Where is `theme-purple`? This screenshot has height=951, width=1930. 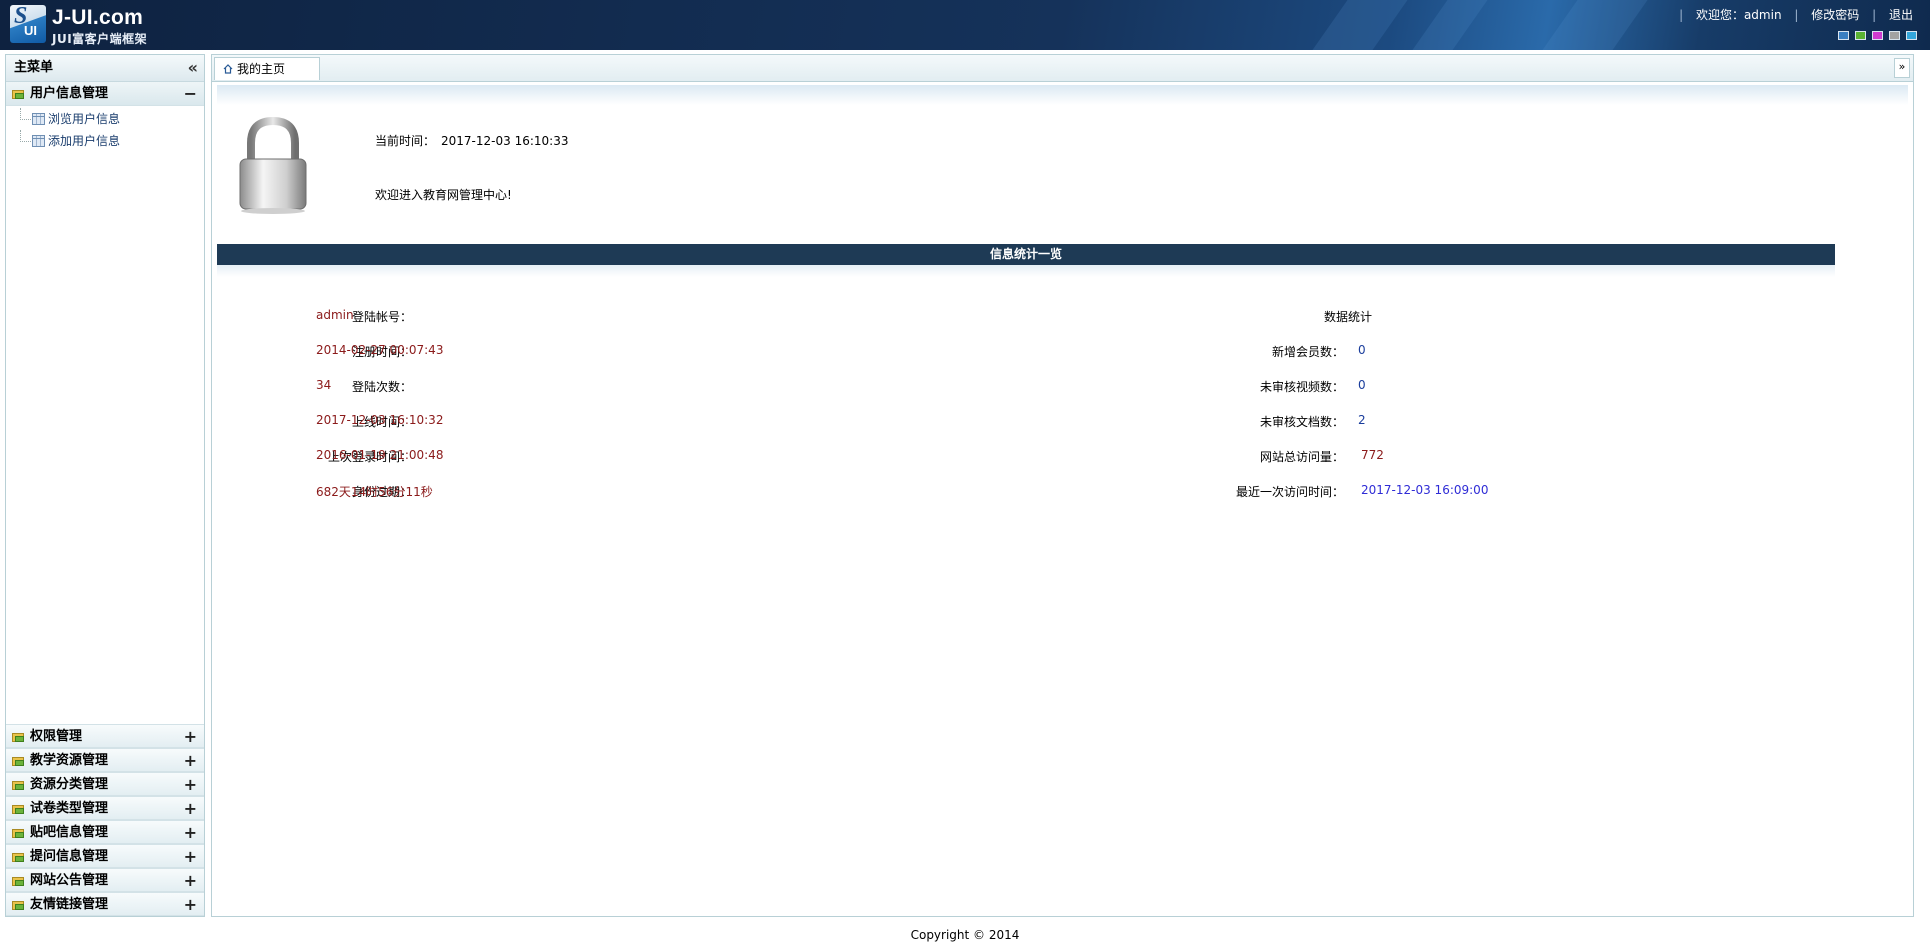 theme-purple is located at coordinates (1877, 35).